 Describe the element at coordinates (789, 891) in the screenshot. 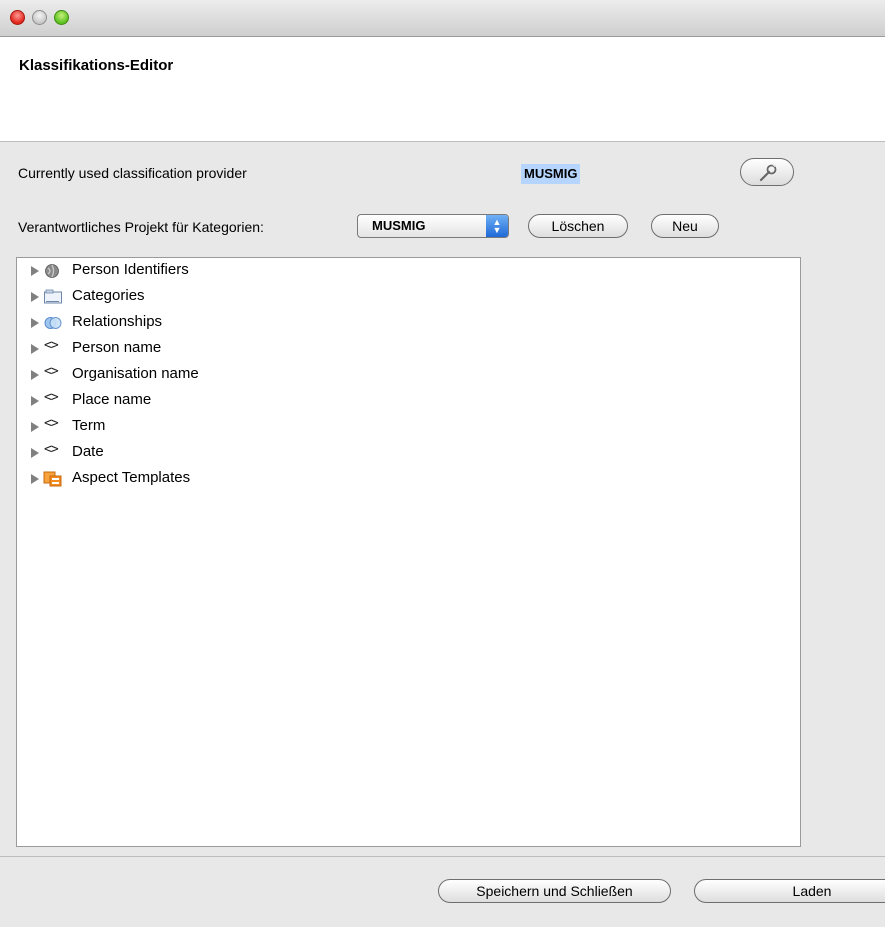

I see `load-button: Laden` at that location.